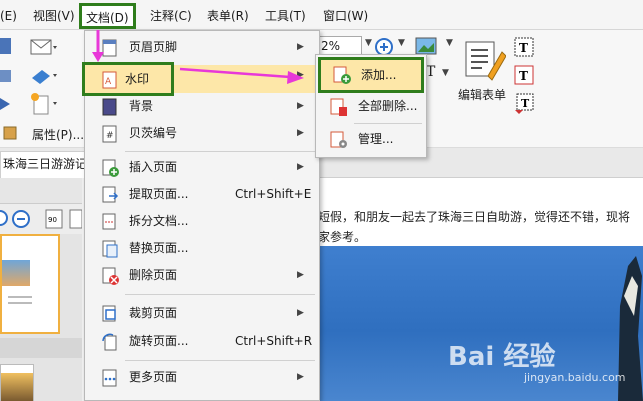 The image size is (643, 401). What do you see at coordinates (345, 16) in the screenshot?
I see `menu-window: 窗口(W)` at bounding box center [345, 16].